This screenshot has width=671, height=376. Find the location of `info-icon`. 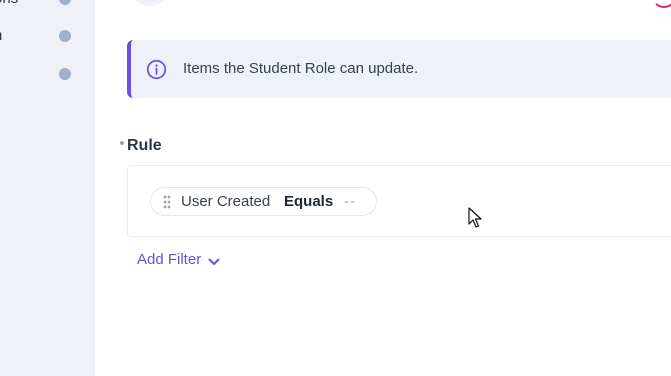

info-icon is located at coordinates (156, 69).